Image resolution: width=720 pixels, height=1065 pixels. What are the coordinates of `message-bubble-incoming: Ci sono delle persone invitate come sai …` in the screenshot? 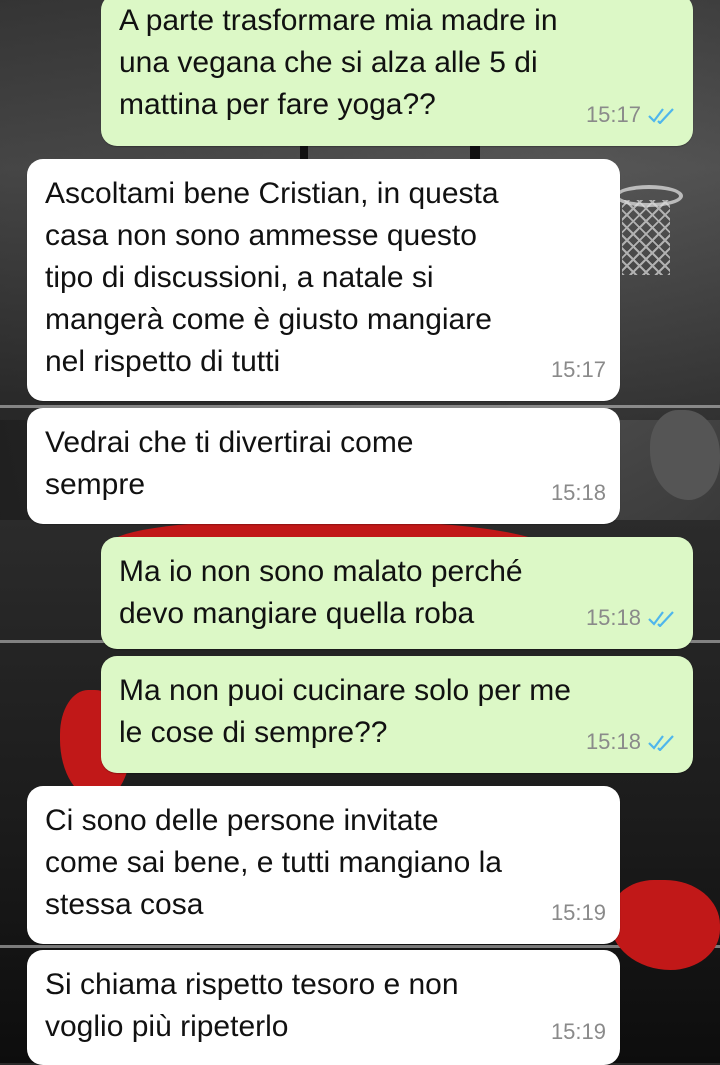 It's located at (323, 865).